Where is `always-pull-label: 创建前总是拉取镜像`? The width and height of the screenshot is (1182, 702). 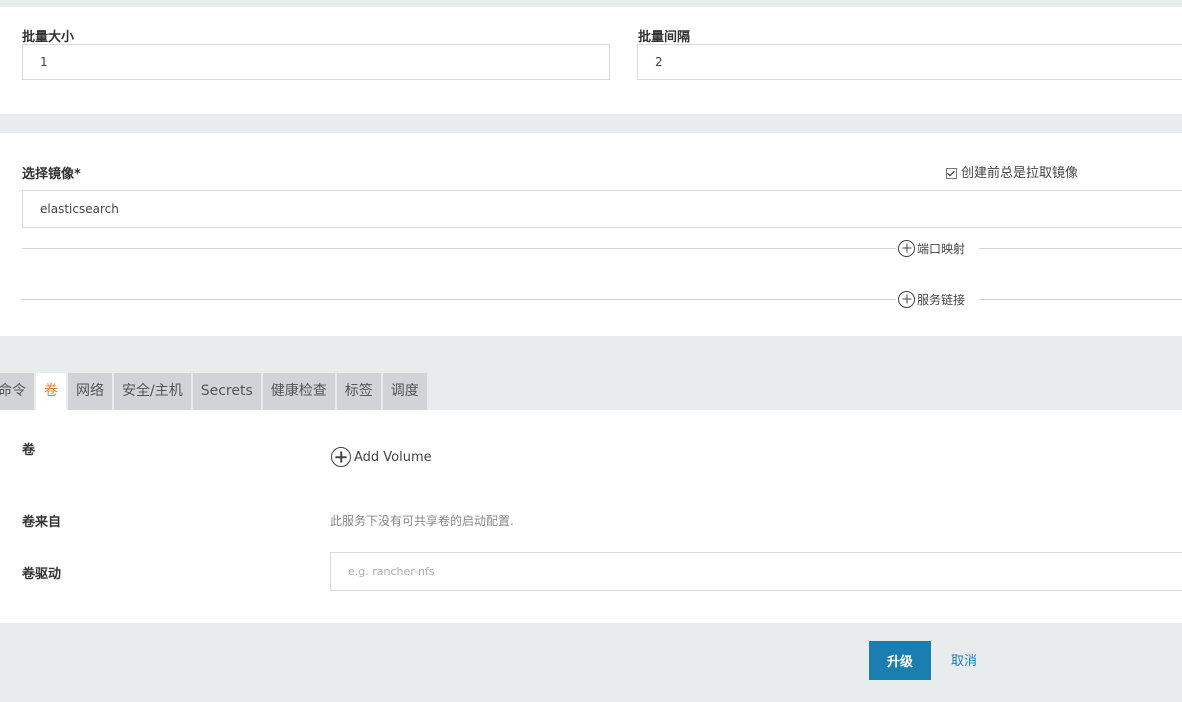 always-pull-label: 创建前总是拉取镜像 is located at coordinates (1020, 173).